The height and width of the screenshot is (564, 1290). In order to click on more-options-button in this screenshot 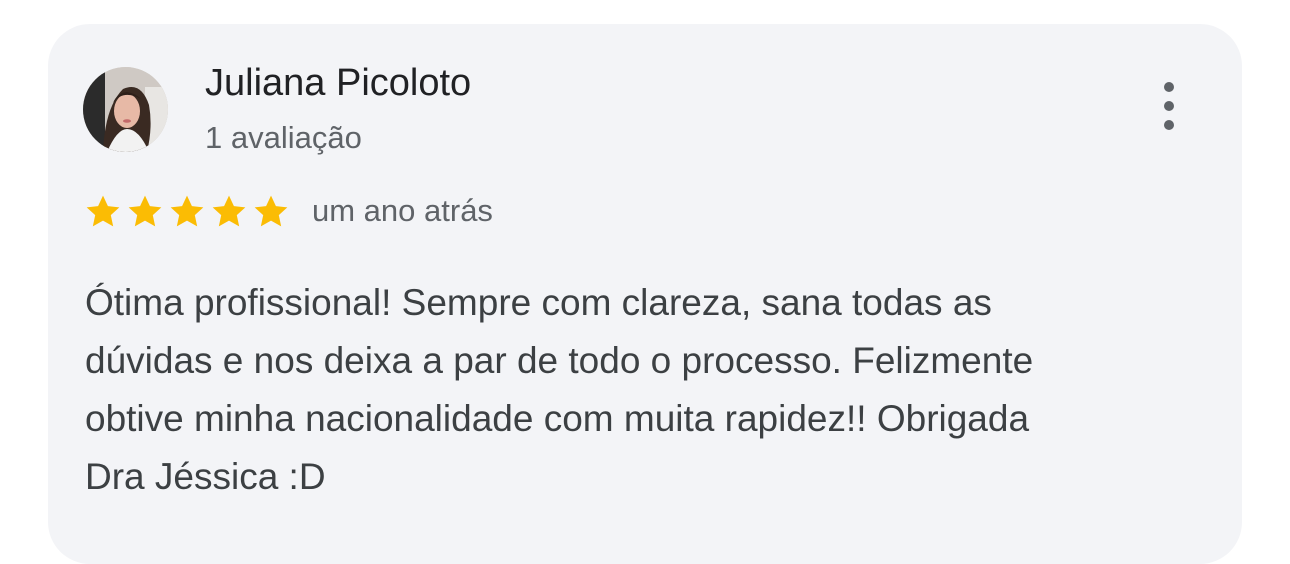, I will do `click(1168, 110)`.